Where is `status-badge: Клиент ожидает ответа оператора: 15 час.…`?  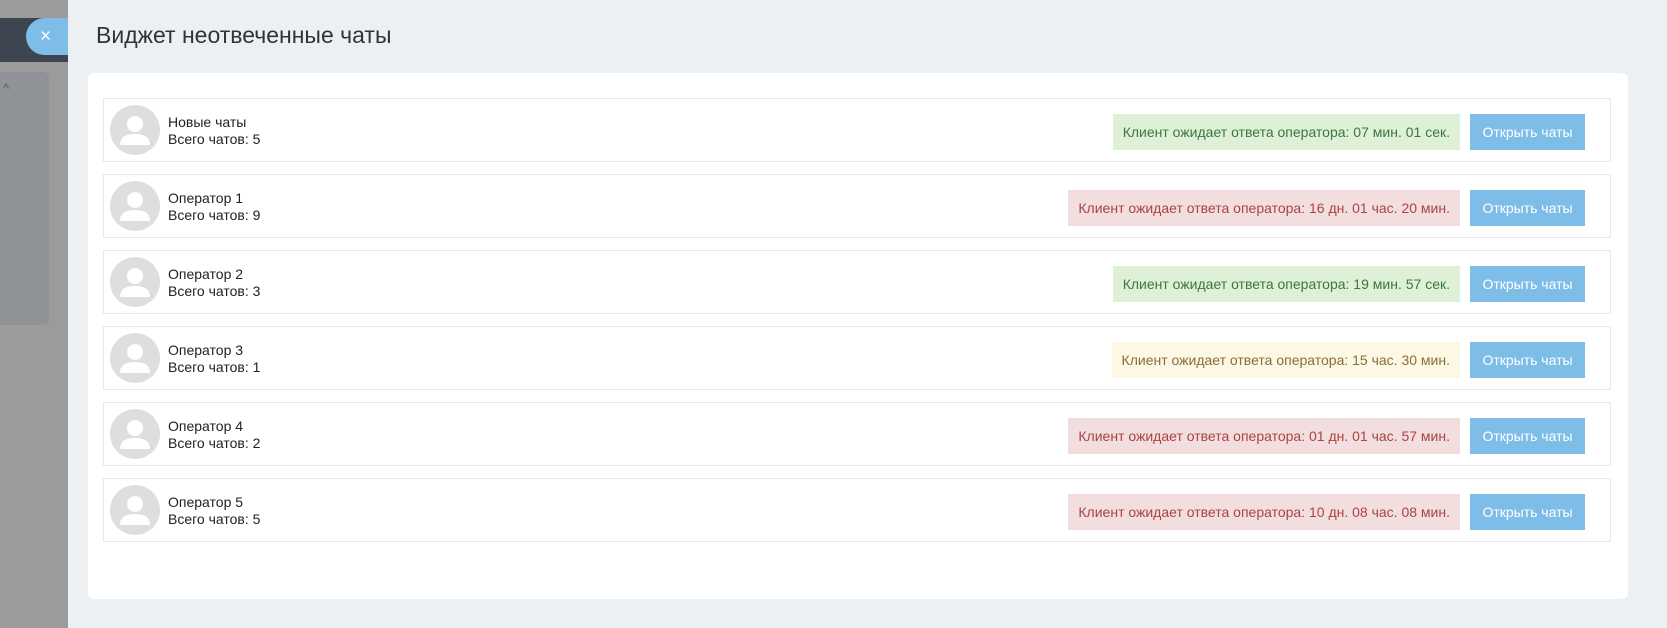
status-badge: Клиент ожидает ответа оператора: 15 час.… is located at coordinates (1285, 360).